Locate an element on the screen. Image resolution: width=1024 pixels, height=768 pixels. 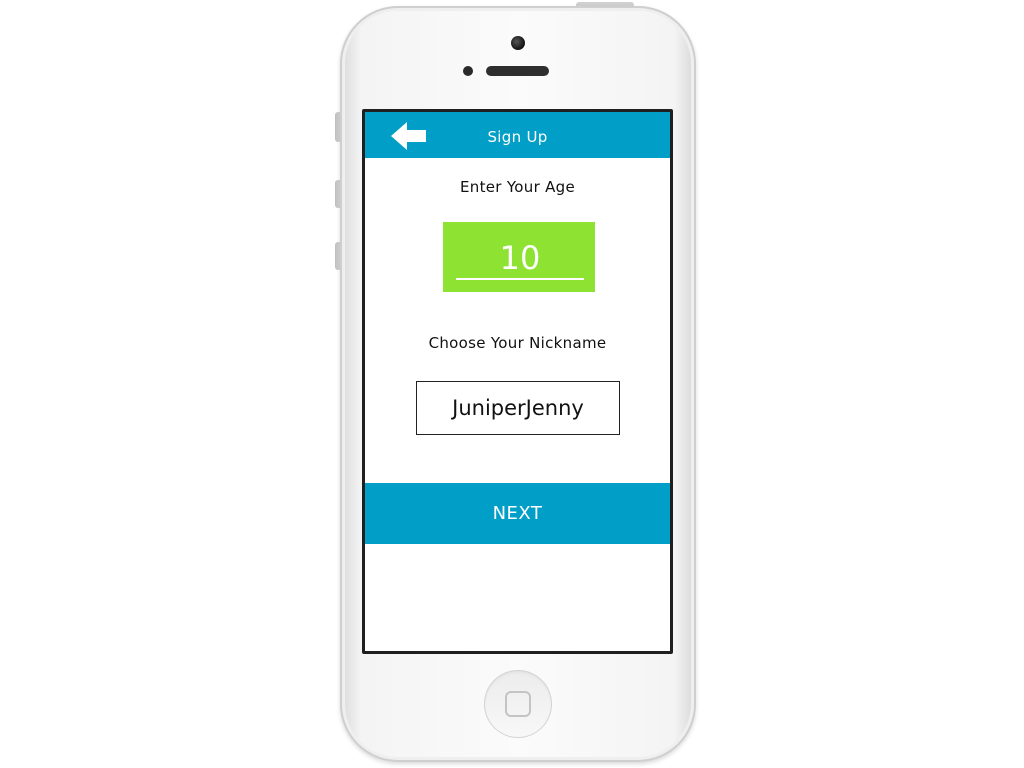
age-field-container is located at coordinates (519, 257).